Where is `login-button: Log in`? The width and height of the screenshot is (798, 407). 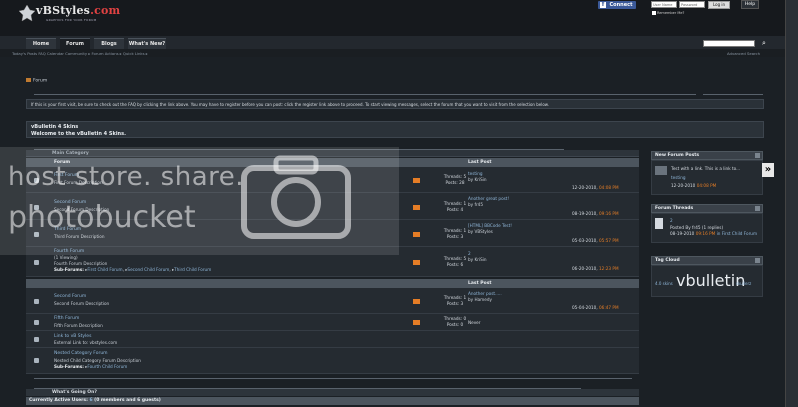
login-button: Log in is located at coordinates (719, 5).